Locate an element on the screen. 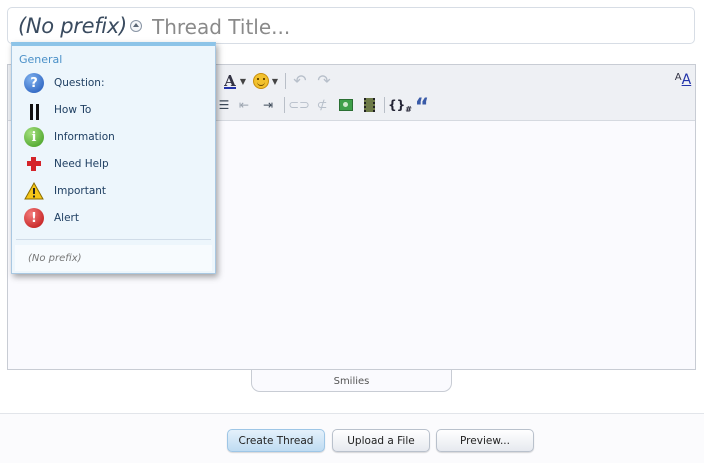  code-button: {} # is located at coordinates (400, 105).